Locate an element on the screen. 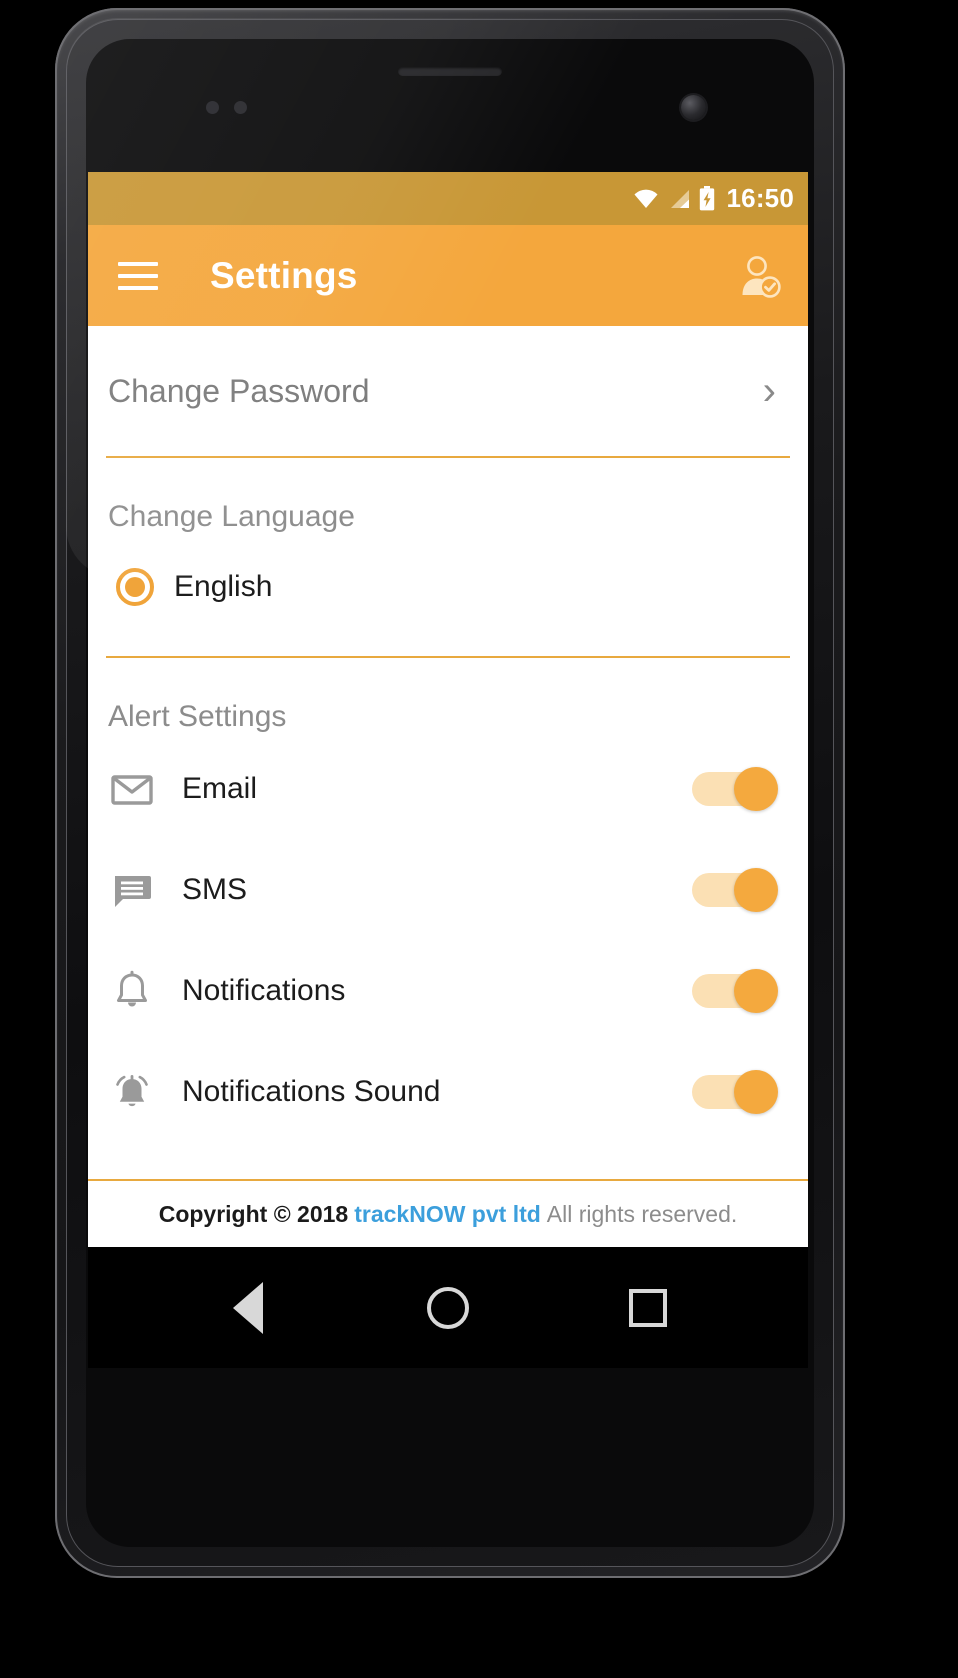 This screenshot has height=1678, width=958. front-camera-icon is located at coordinates (693, 107).